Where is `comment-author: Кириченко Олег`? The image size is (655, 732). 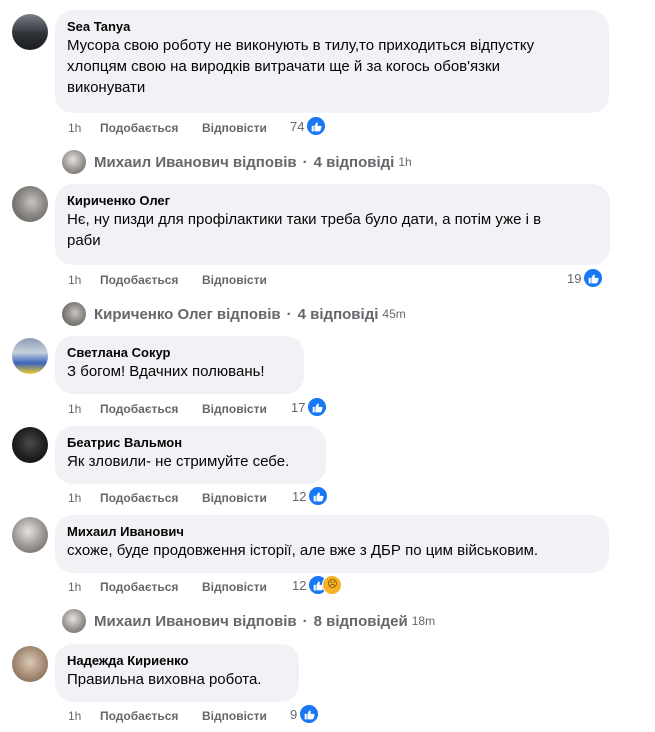 comment-author: Кириченко Олег is located at coordinates (332, 200).